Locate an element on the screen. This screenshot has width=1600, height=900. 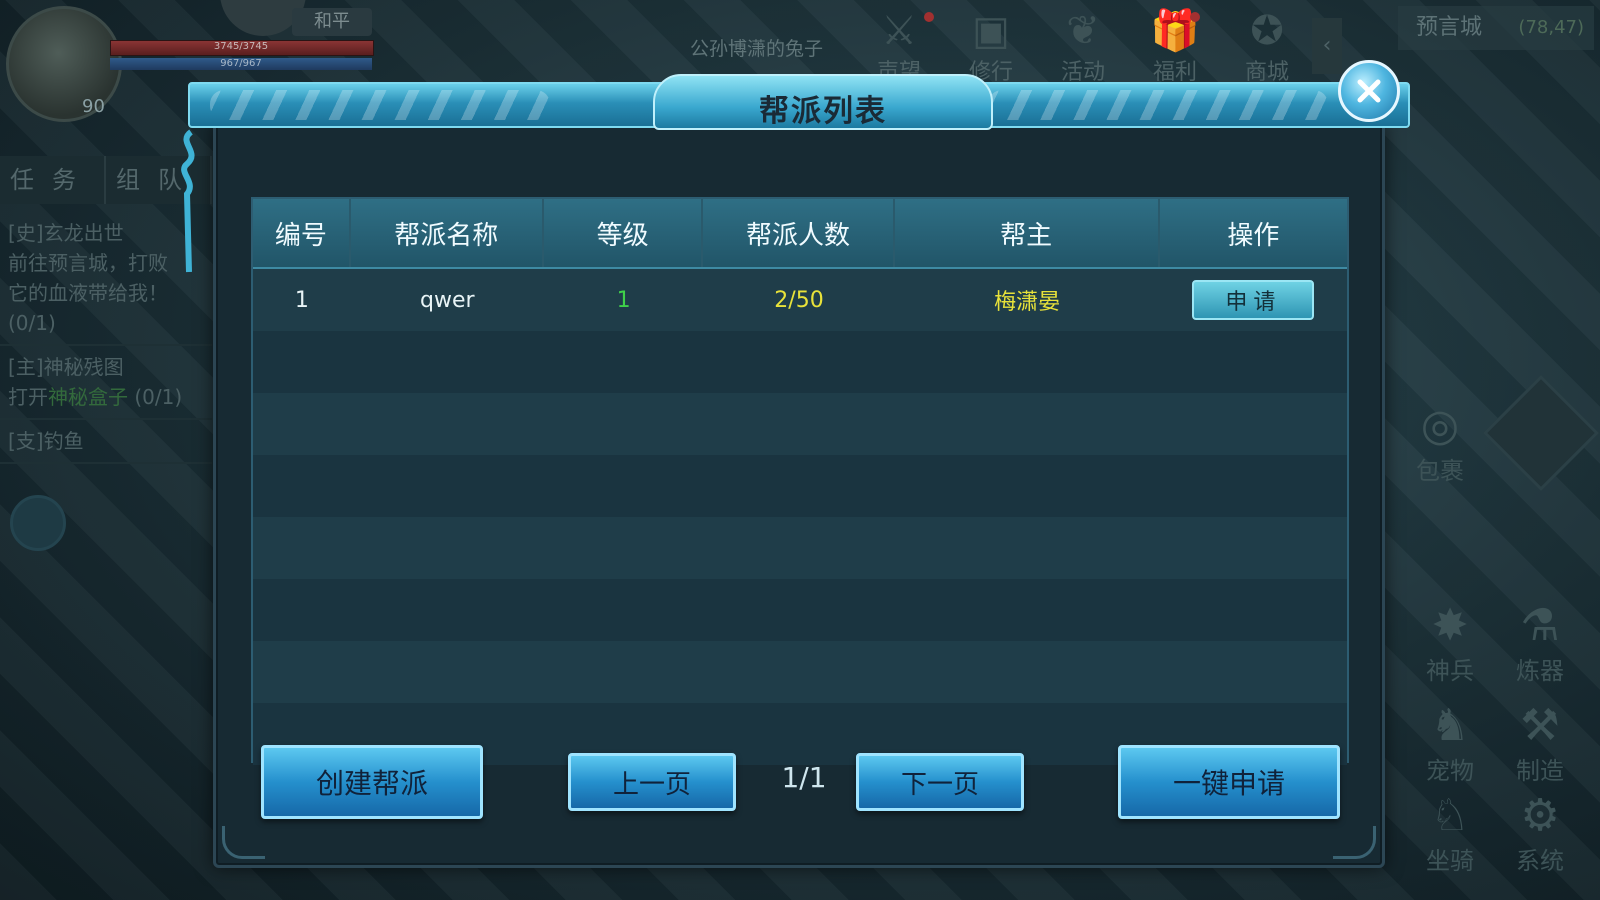
peace-mode-button: 和平 is located at coordinates (332, 22).